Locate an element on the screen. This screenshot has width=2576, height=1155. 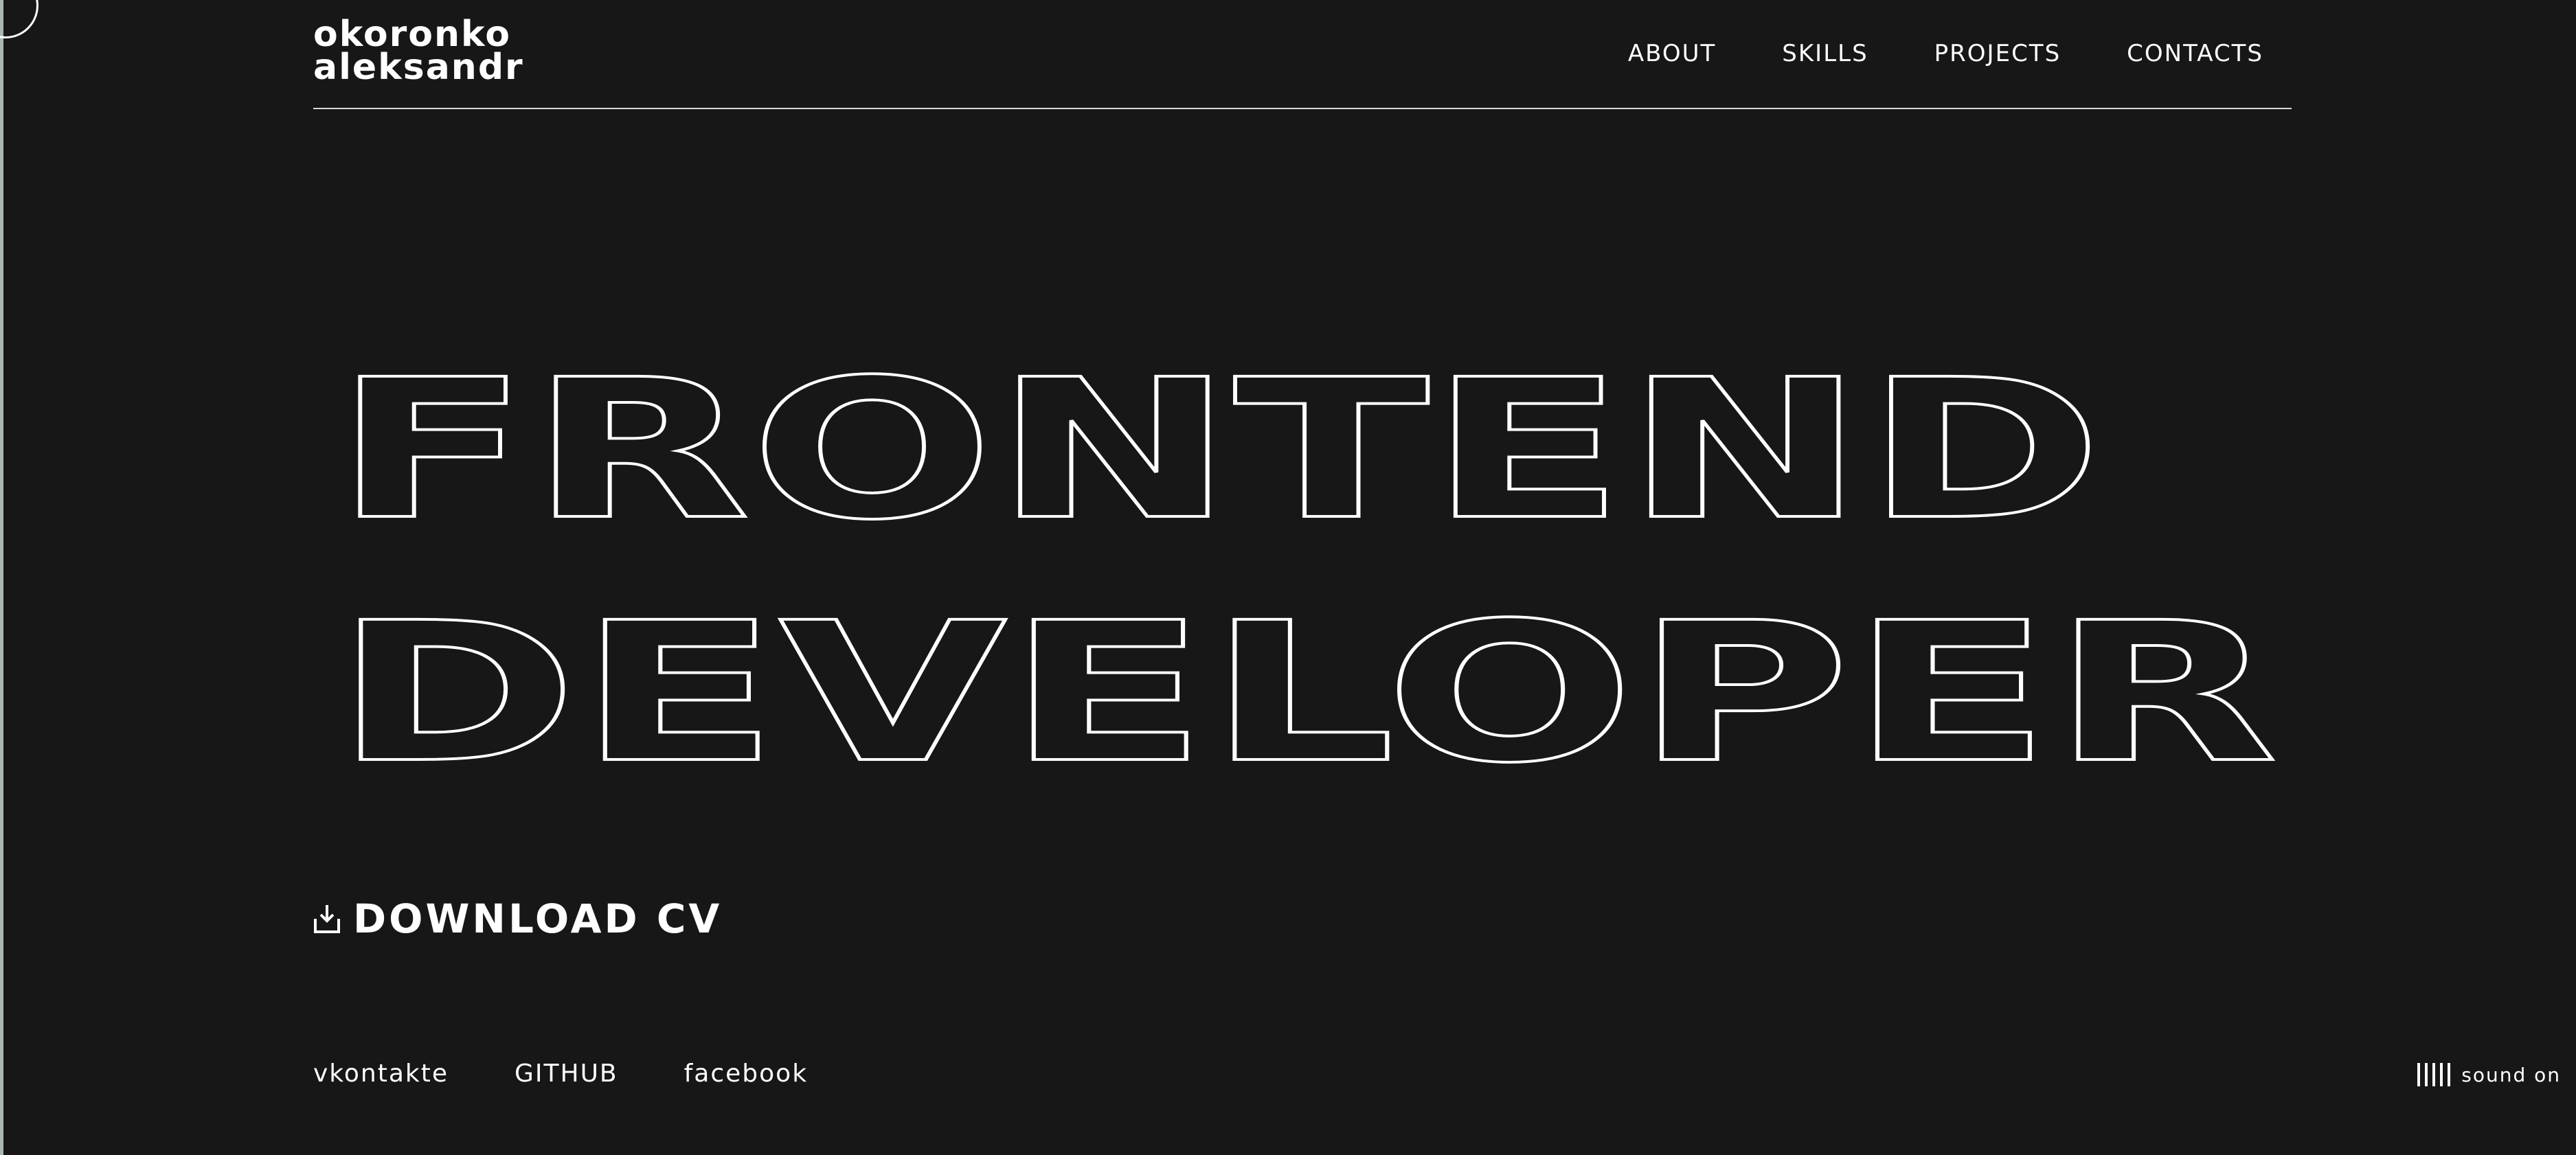
download-cv-button: download cv is located at coordinates (517, 918).